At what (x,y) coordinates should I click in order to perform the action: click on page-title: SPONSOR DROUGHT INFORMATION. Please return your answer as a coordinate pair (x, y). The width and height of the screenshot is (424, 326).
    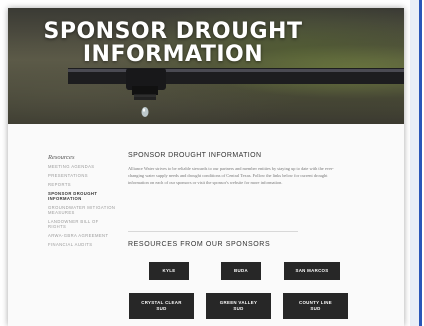
    Looking at the image, I should click on (173, 43).